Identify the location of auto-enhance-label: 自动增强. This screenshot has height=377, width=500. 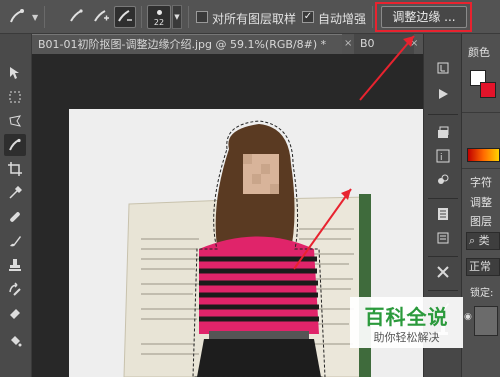
(342, 19).